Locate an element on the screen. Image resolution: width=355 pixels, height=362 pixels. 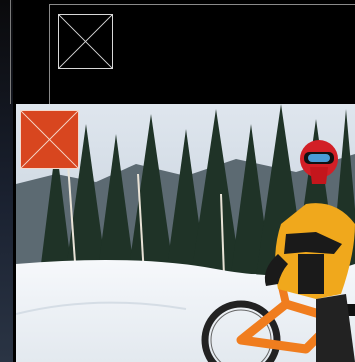
orange-image-placeholder is located at coordinates (49, 139).